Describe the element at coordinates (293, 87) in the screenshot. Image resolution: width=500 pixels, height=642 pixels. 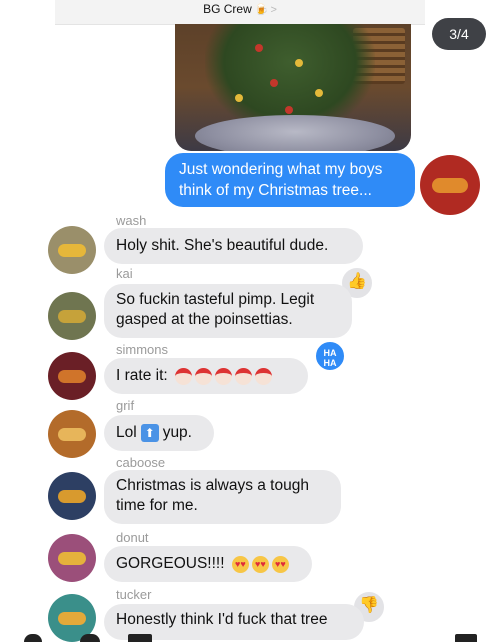
I see `christmas-tree-photo` at that location.